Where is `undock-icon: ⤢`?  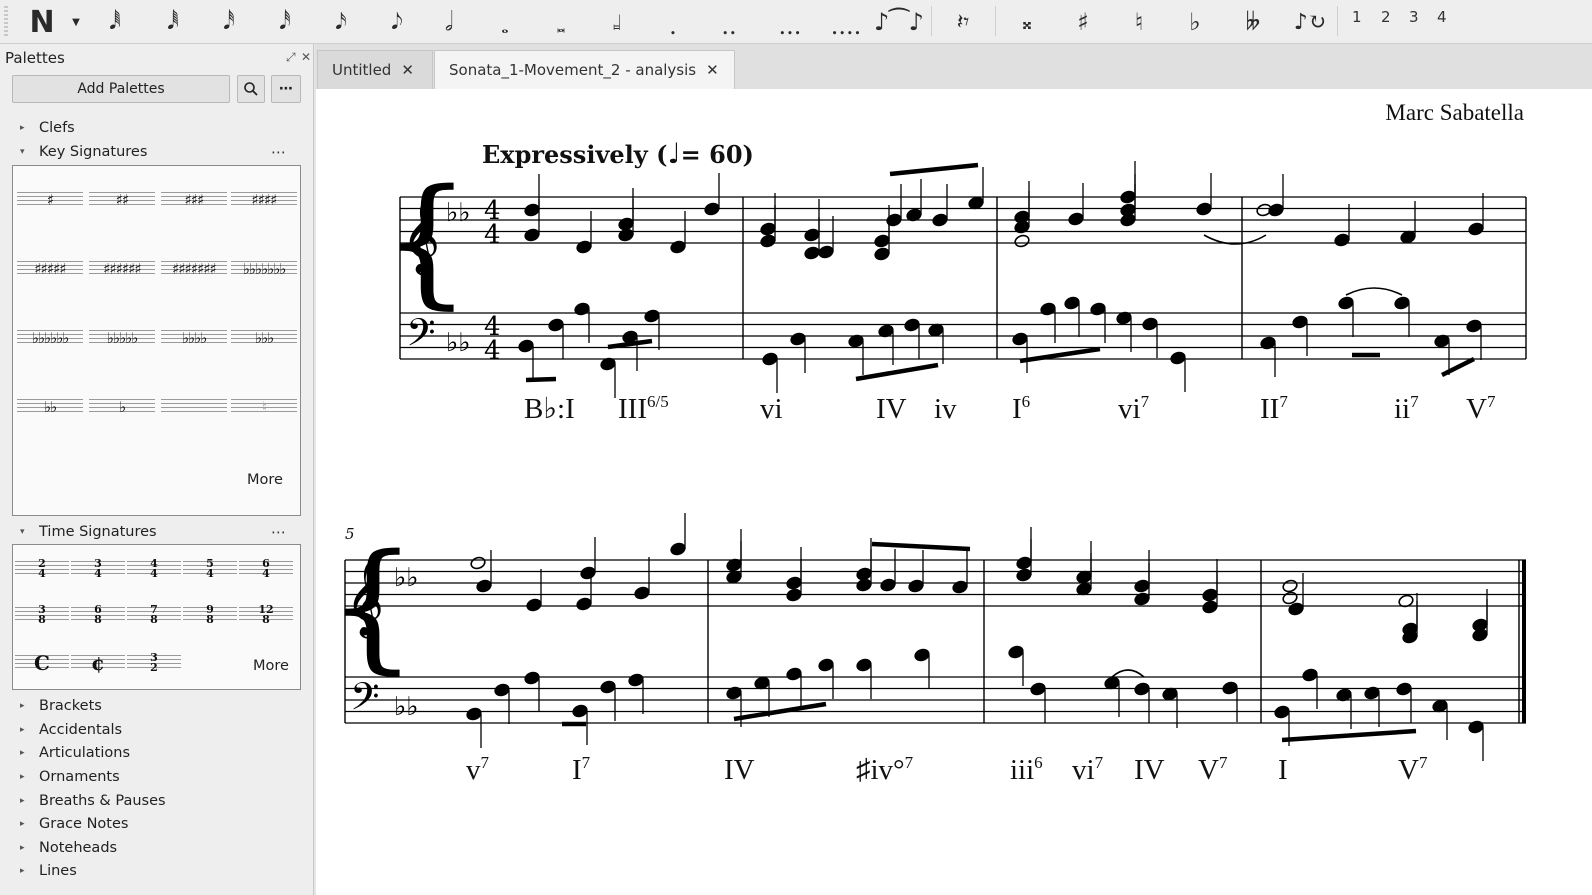 undock-icon: ⤢ is located at coordinates (291, 57).